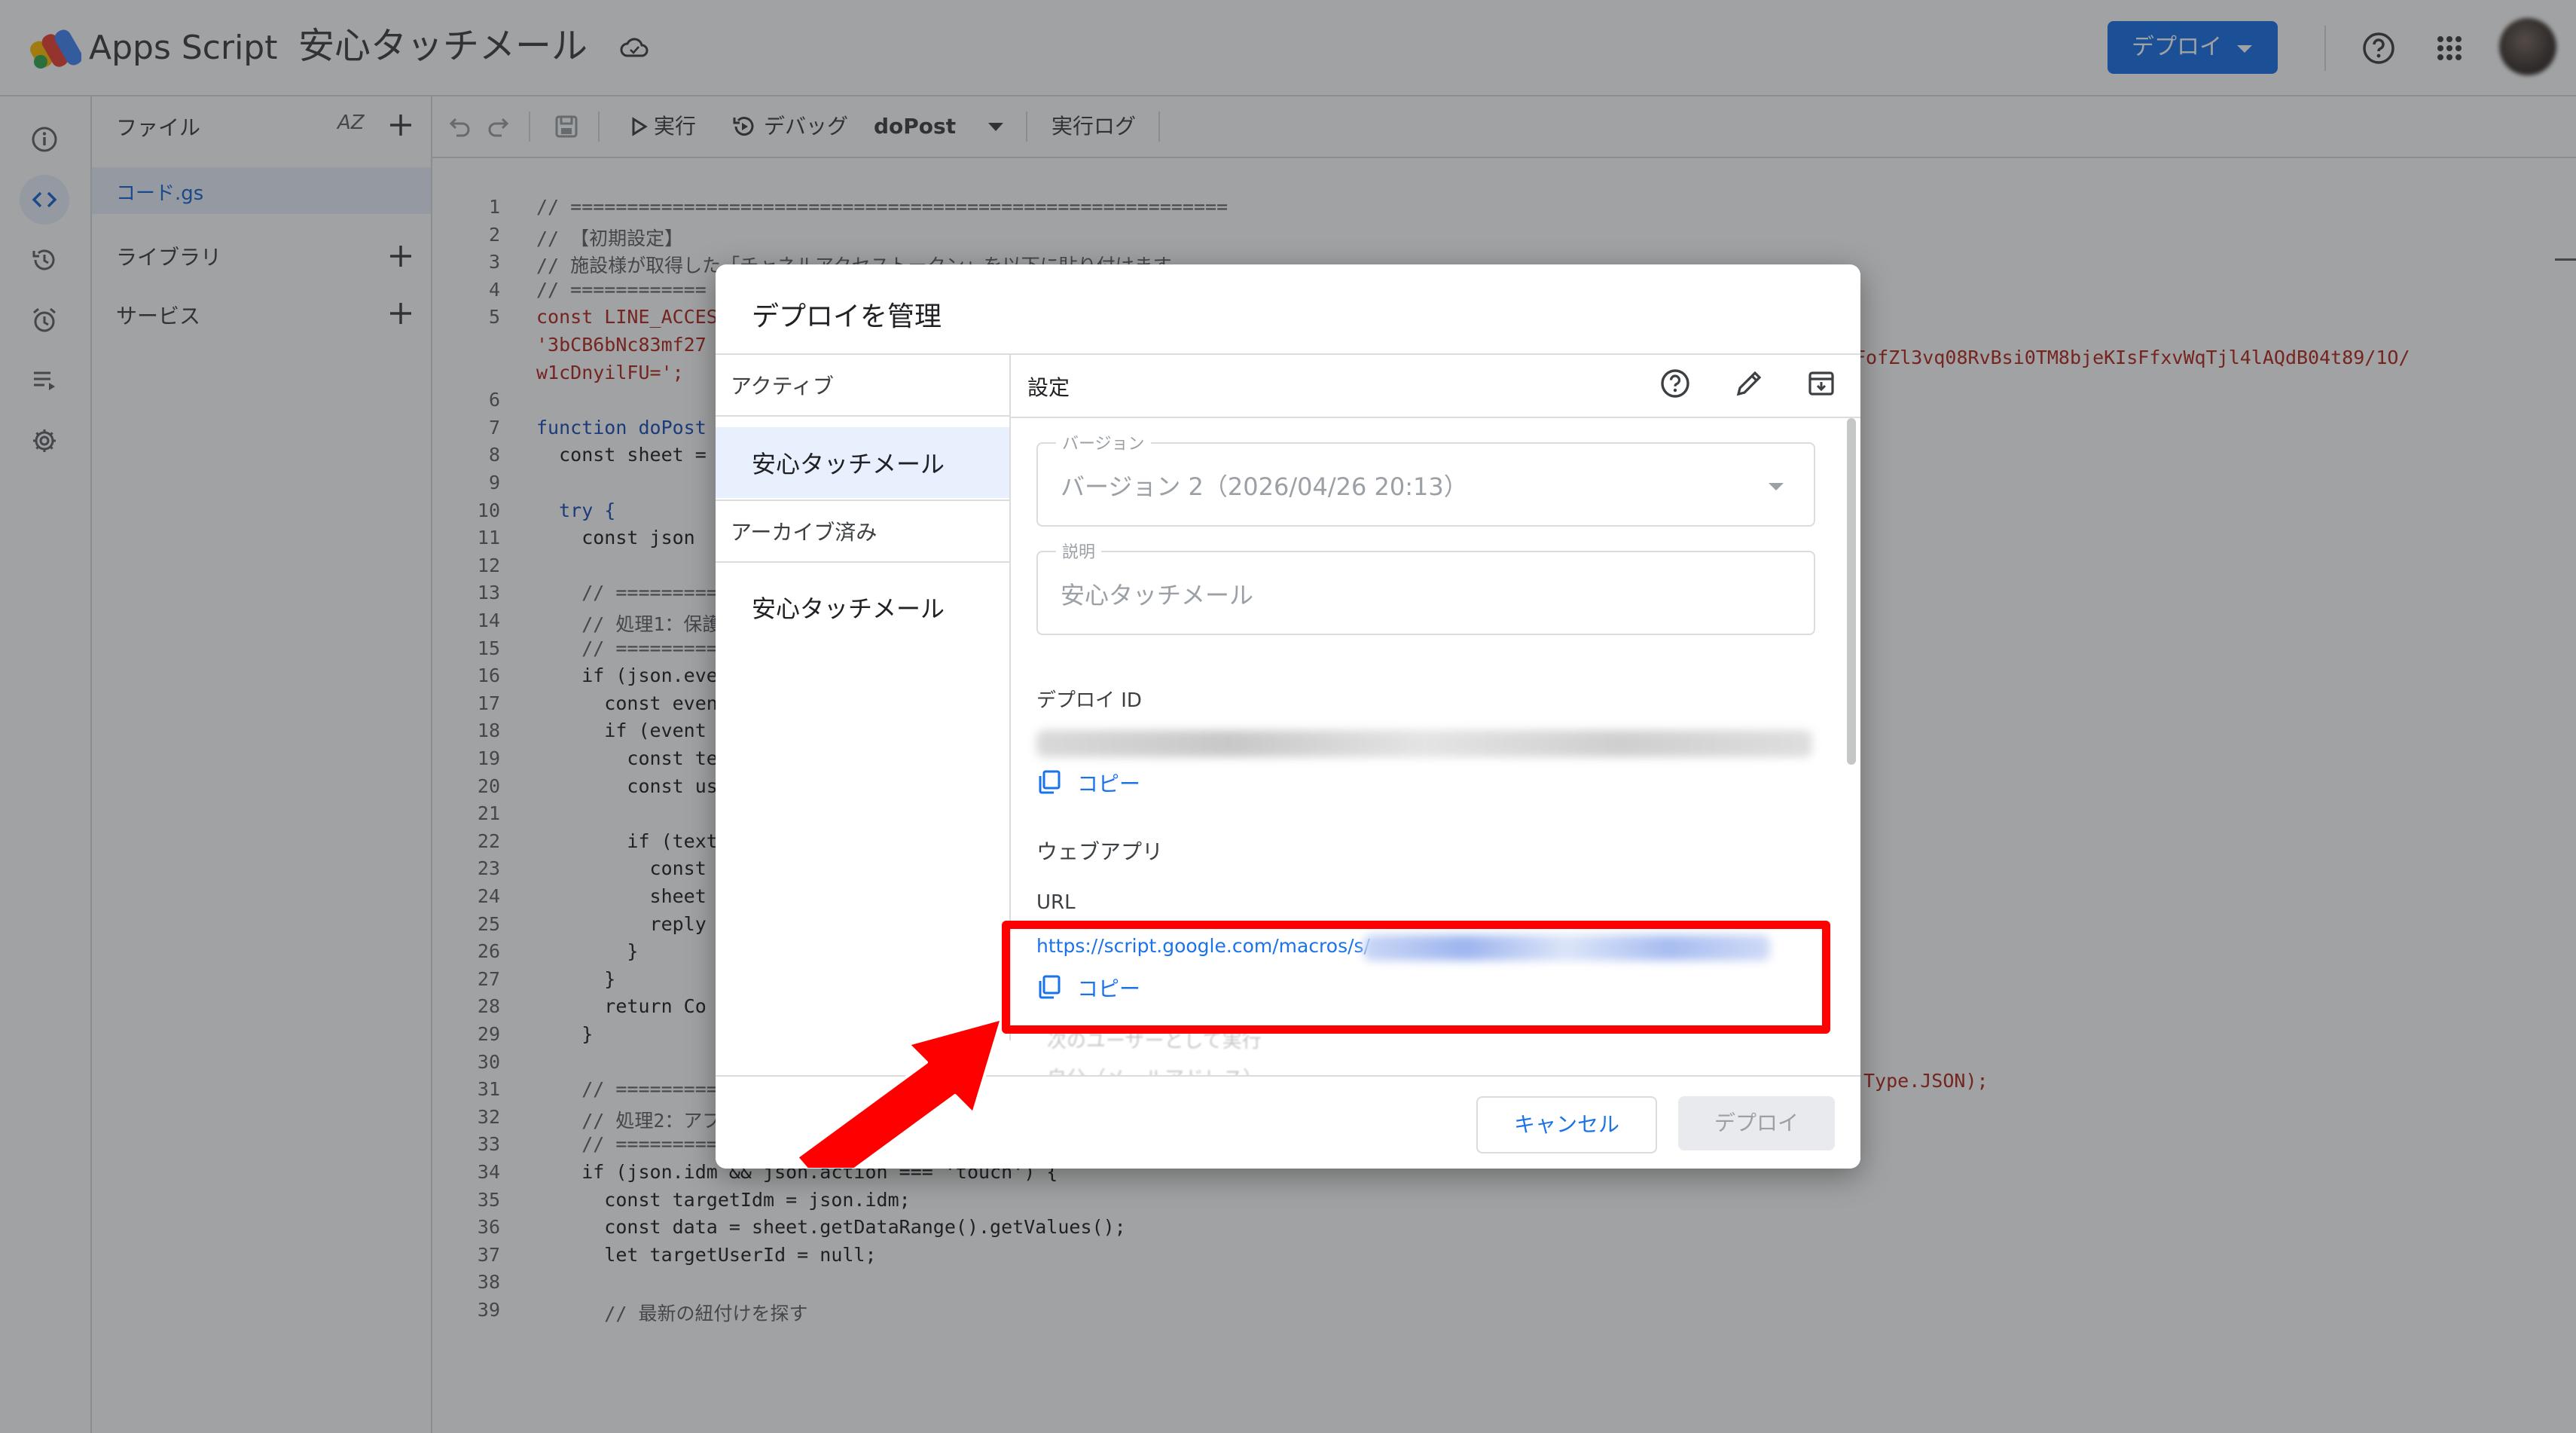 The image size is (2576, 1433). Describe the element at coordinates (1109, 783) in the screenshot. I see `copy-label: コピー` at that location.